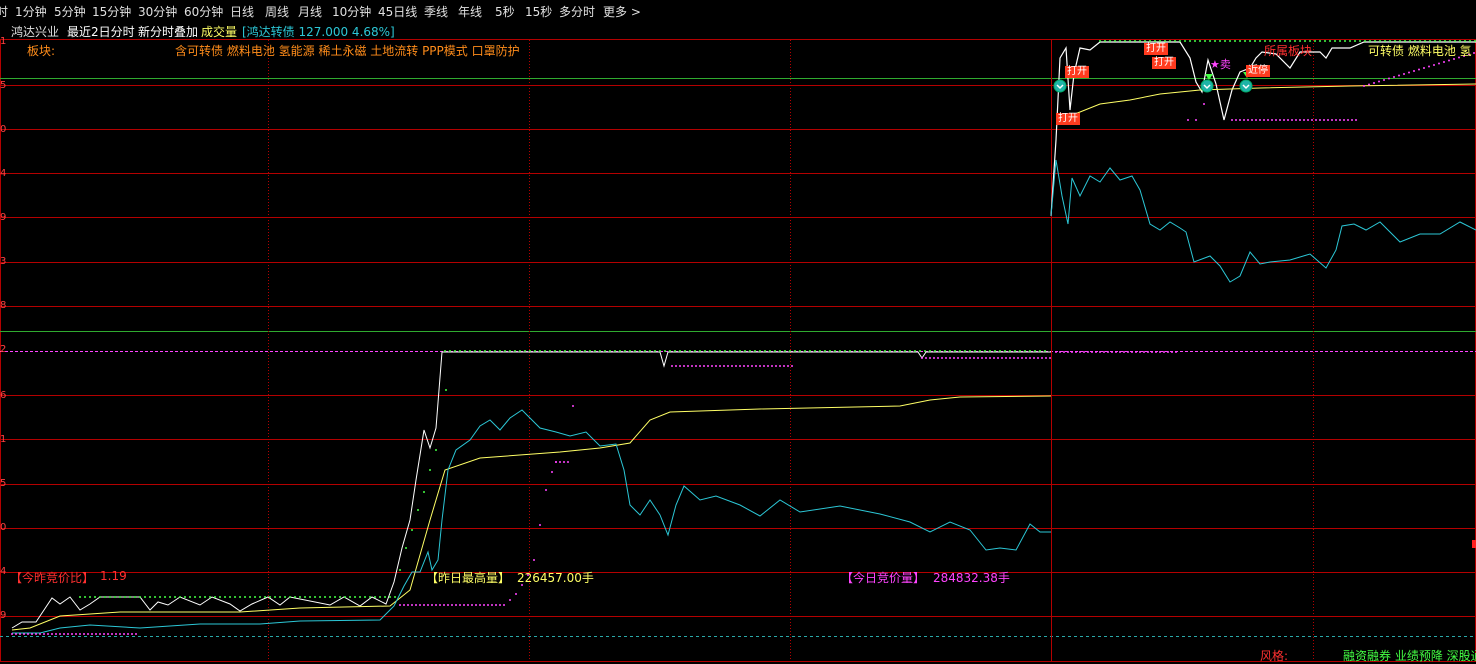 The height and width of the screenshot is (664, 1476). What do you see at coordinates (1267, 102) in the screenshot?
I see `avg-line-day2` at bounding box center [1267, 102].